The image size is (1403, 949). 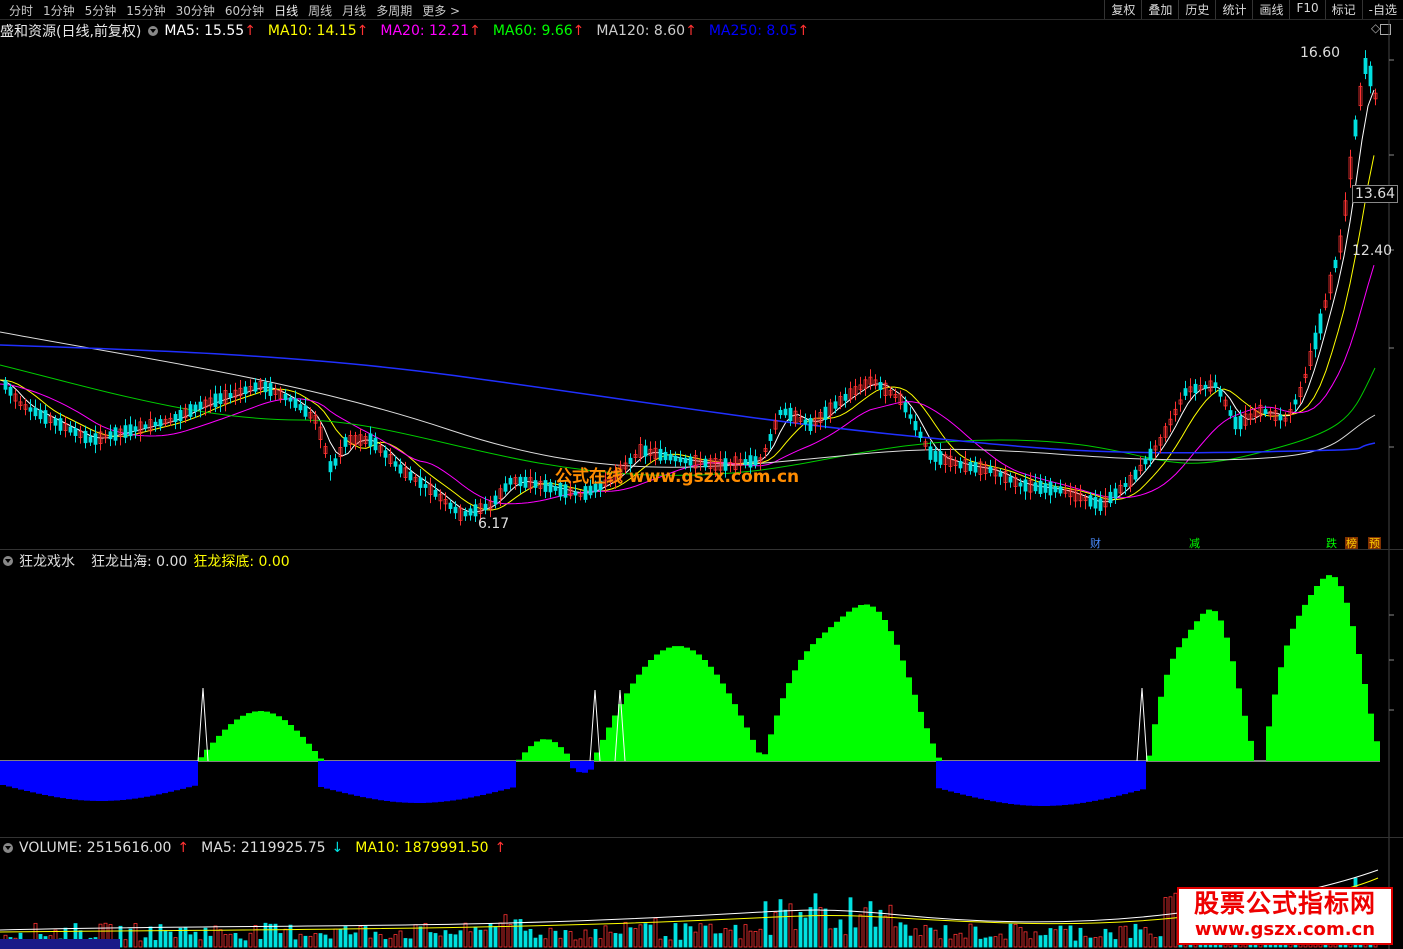 I want to click on spike, so click(x=1142, y=724).